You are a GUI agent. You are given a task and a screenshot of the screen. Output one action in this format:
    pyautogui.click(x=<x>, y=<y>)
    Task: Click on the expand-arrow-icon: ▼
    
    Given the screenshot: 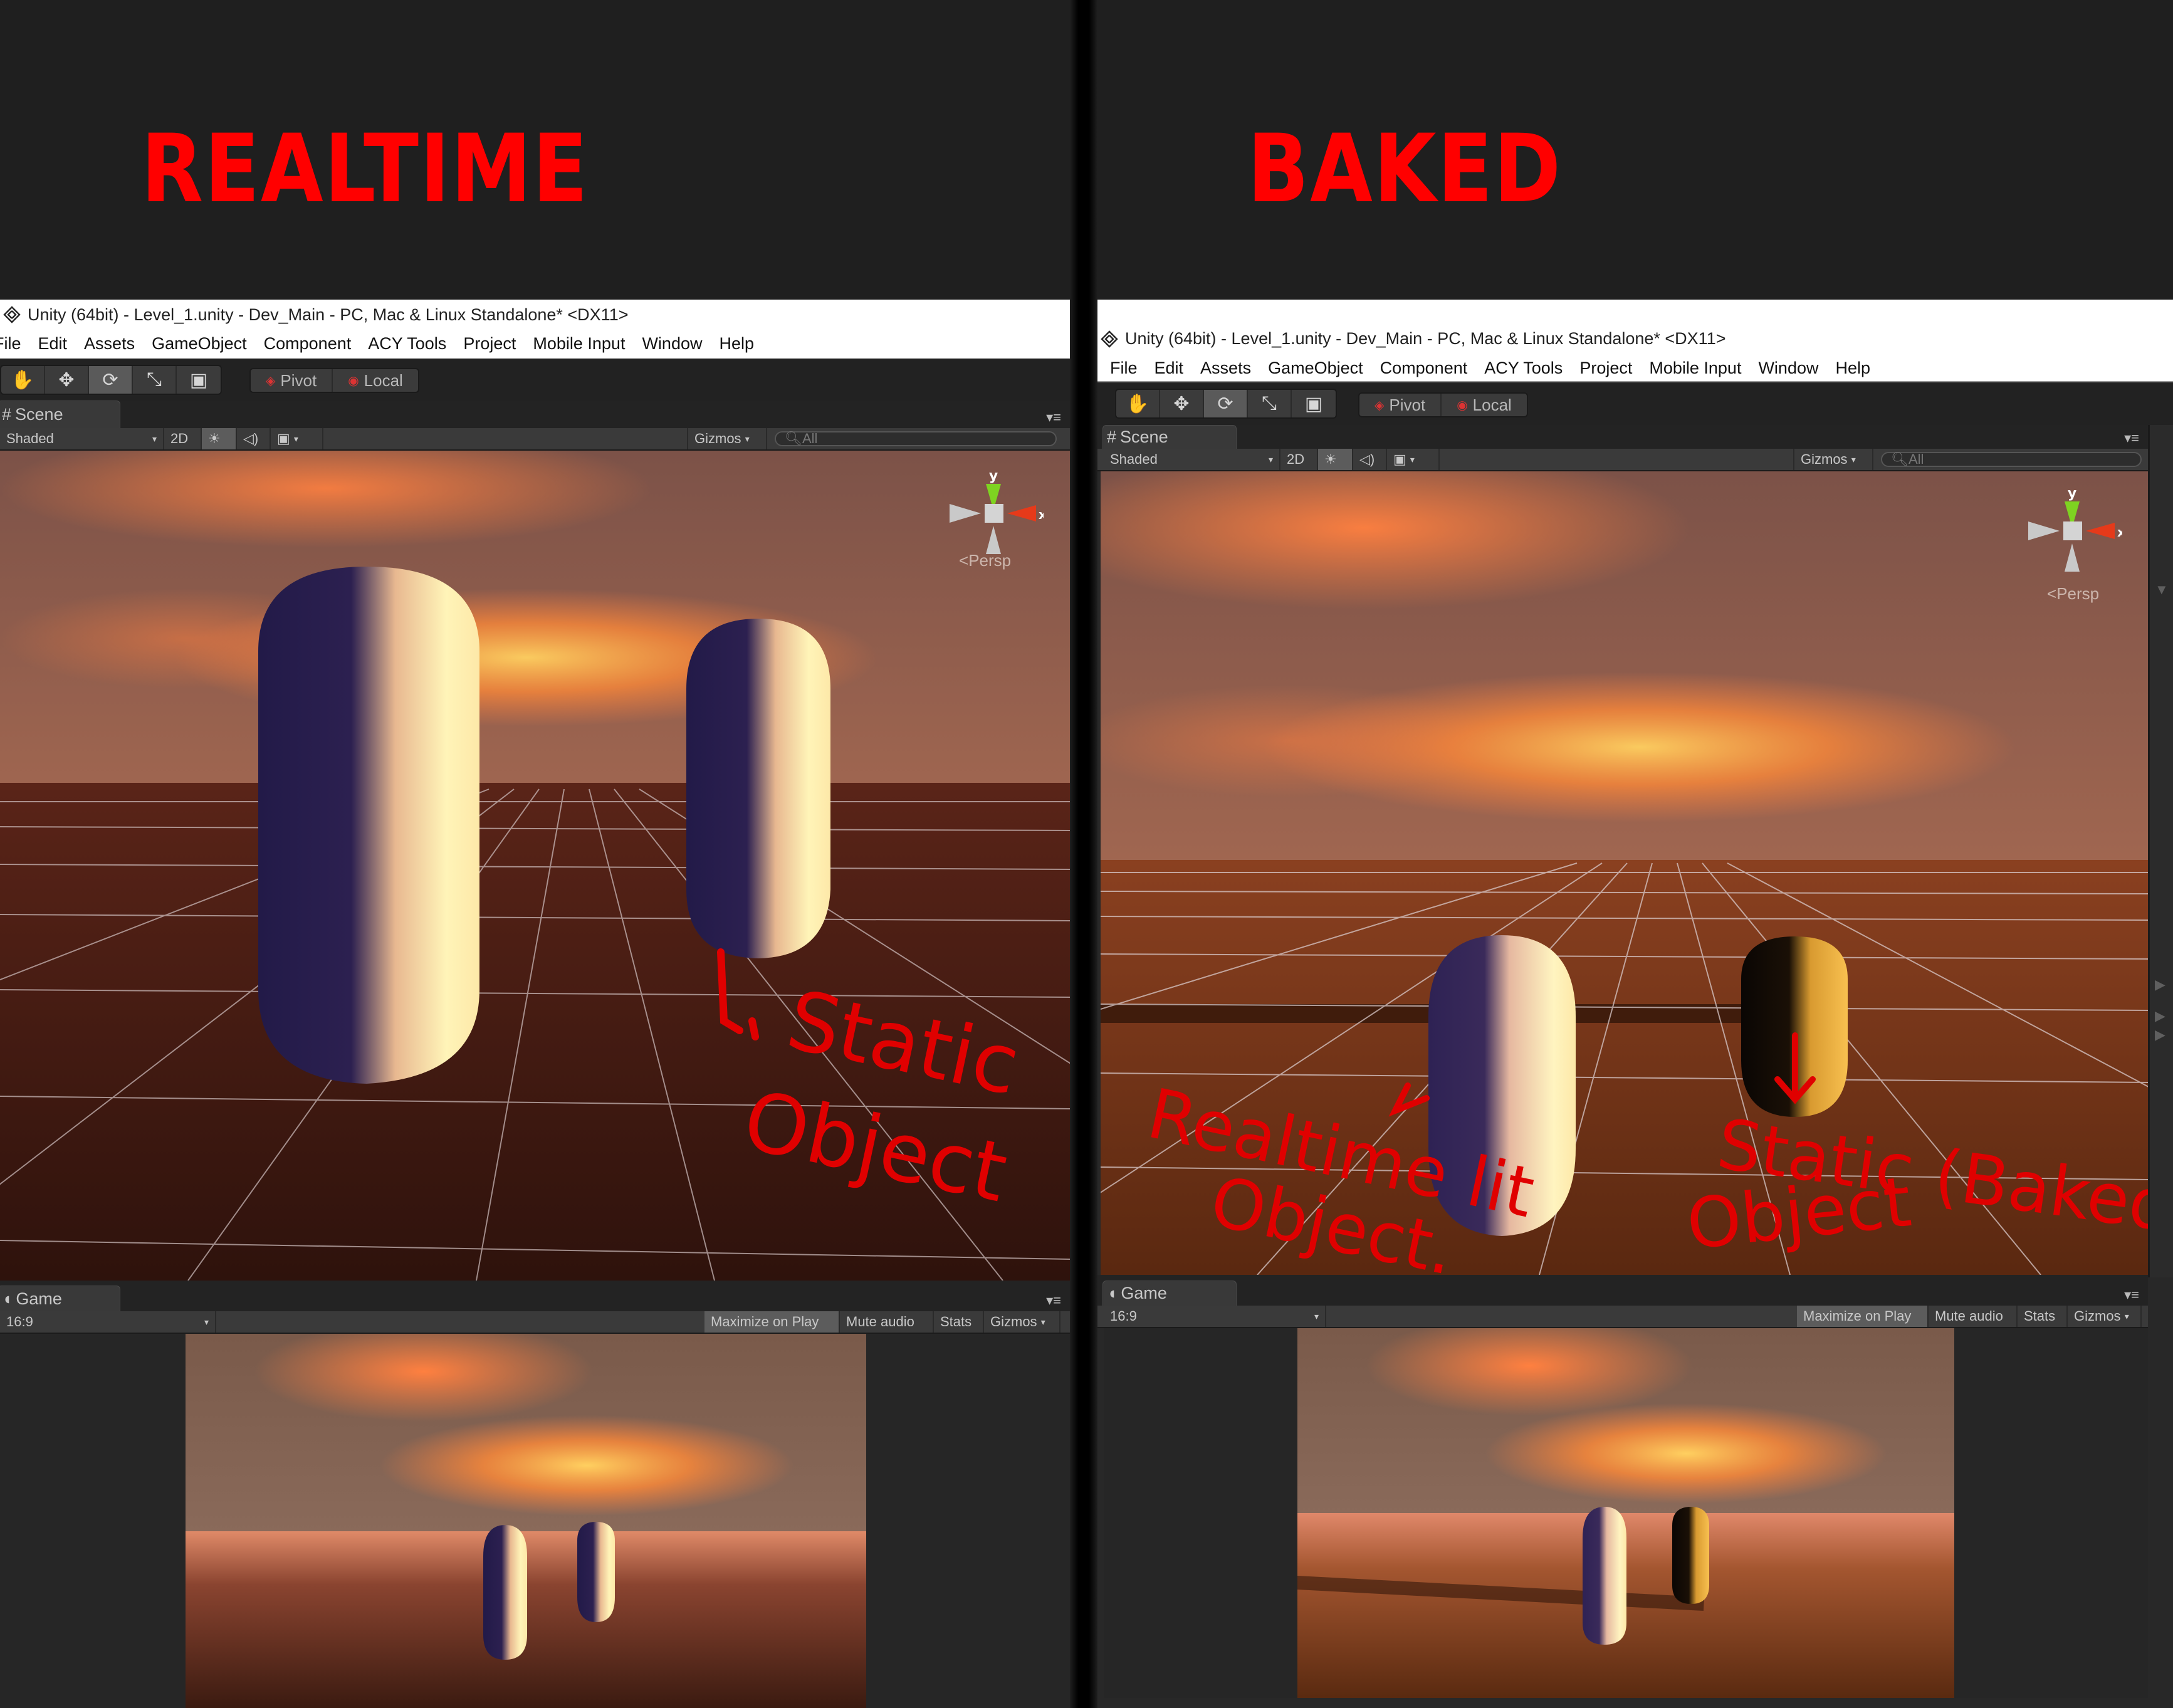 What is the action you would take?
    pyautogui.click(x=2162, y=590)
    